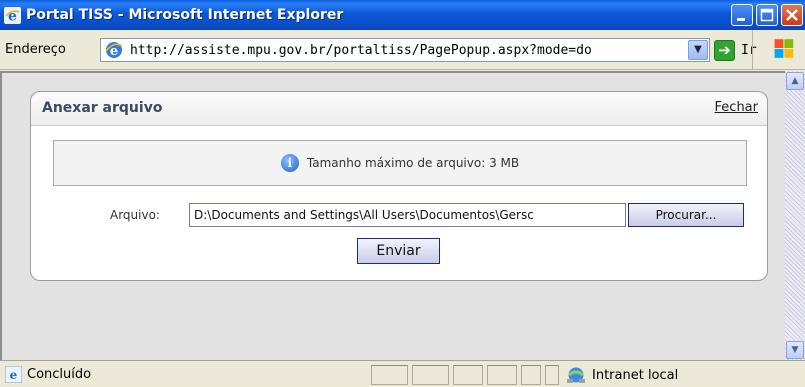  Describe the element at coordinates (773, 50) in the screenshot. I see `windows-logo-icon` at that location.